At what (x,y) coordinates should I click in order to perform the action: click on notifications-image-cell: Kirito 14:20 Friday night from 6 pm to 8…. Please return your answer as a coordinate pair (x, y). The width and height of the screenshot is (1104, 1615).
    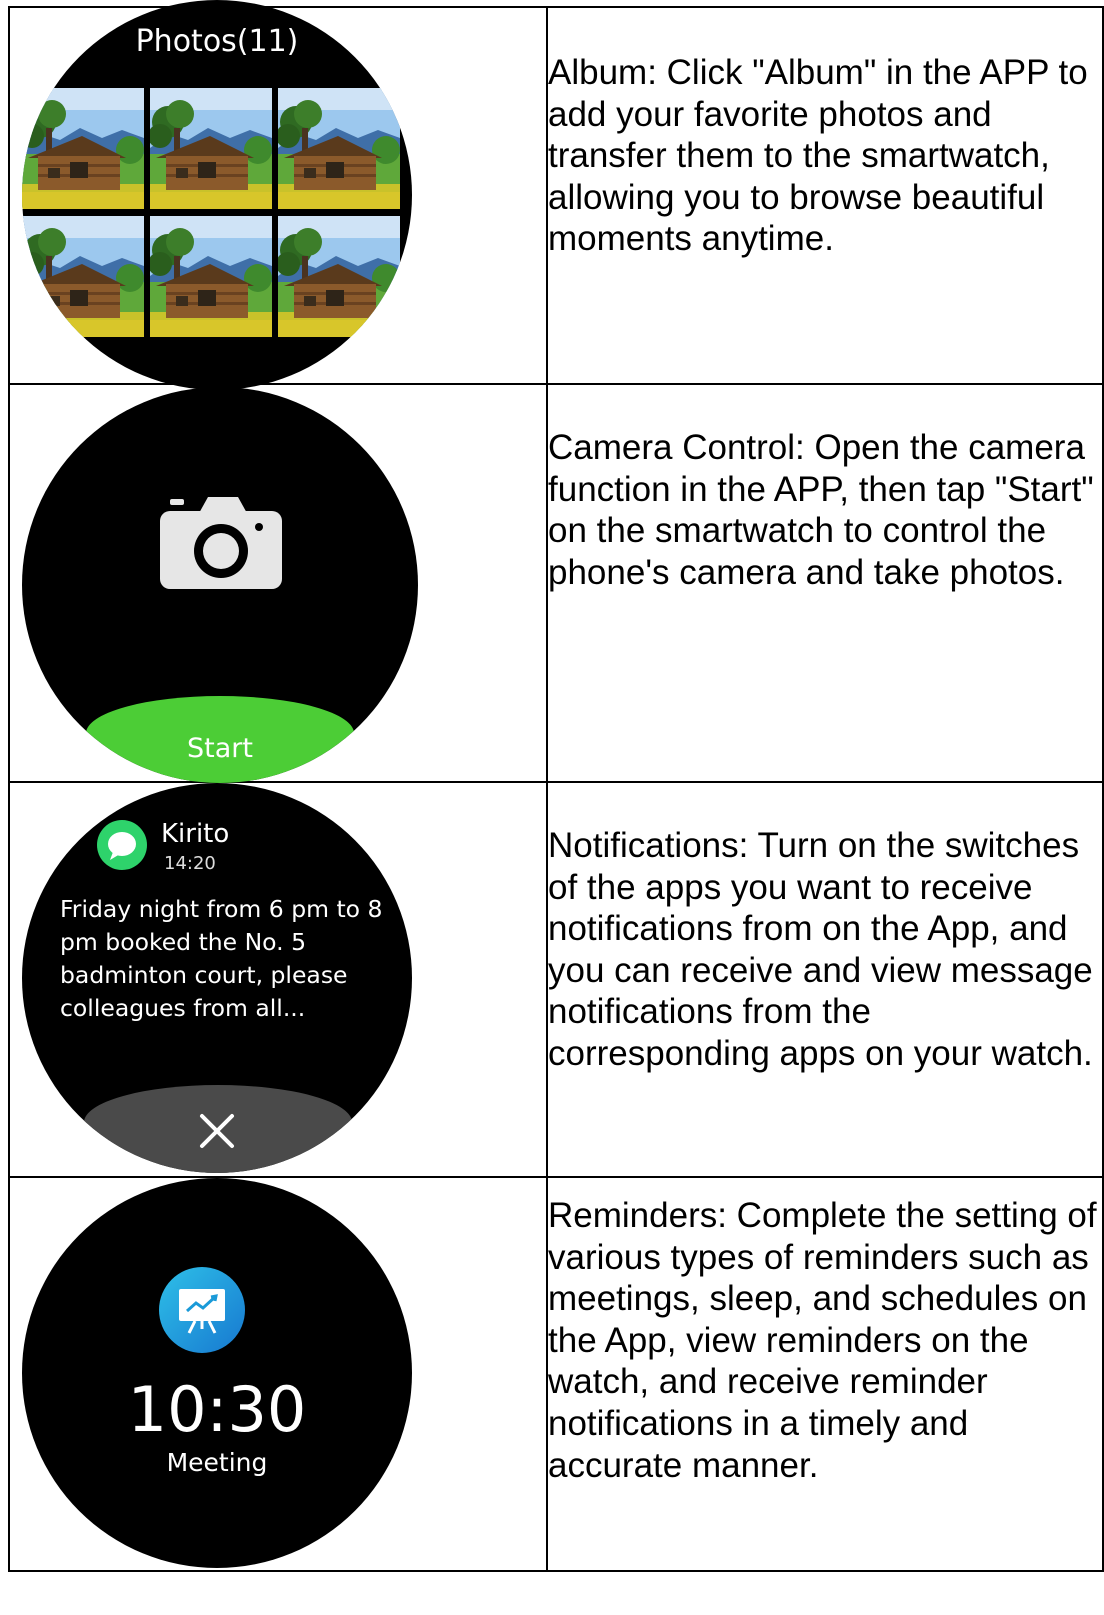
    Looking at the image, I should click on (278, 979).